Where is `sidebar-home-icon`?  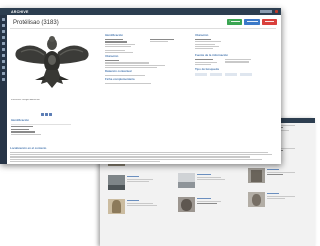 sidebar-home-icon is located at coordinates (3, 20).